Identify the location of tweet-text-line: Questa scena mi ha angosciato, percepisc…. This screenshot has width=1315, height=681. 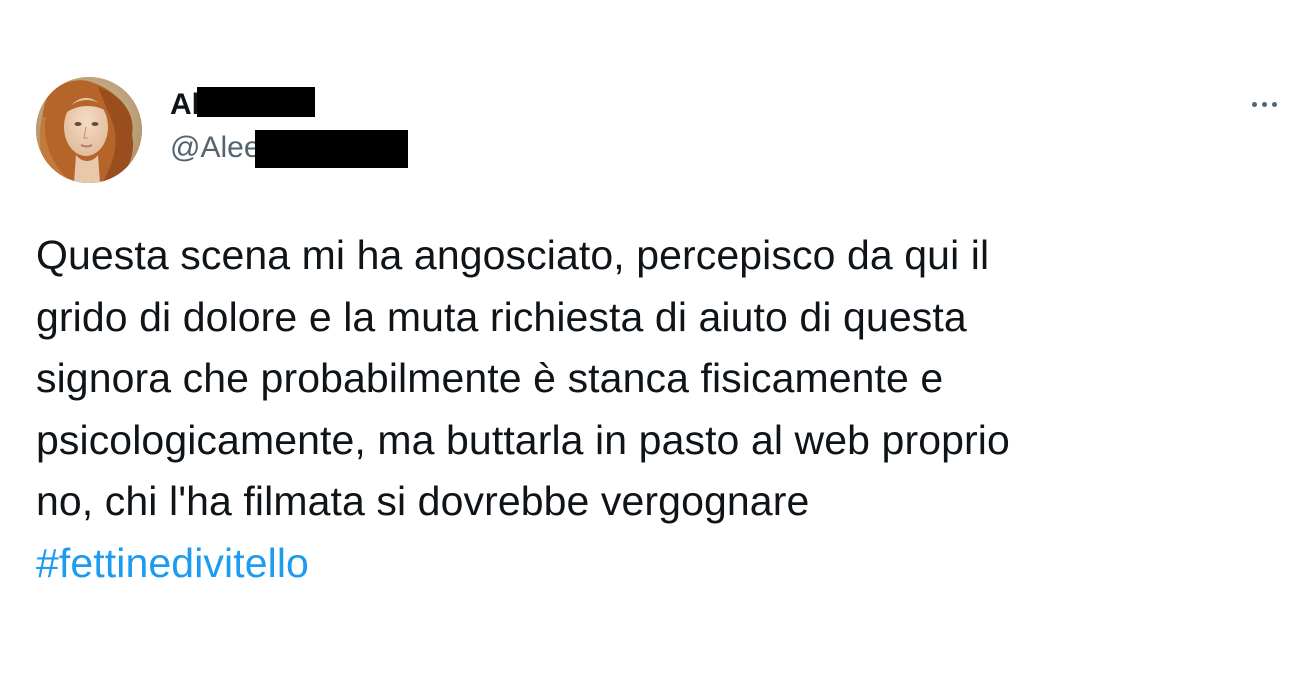
(513, 255).